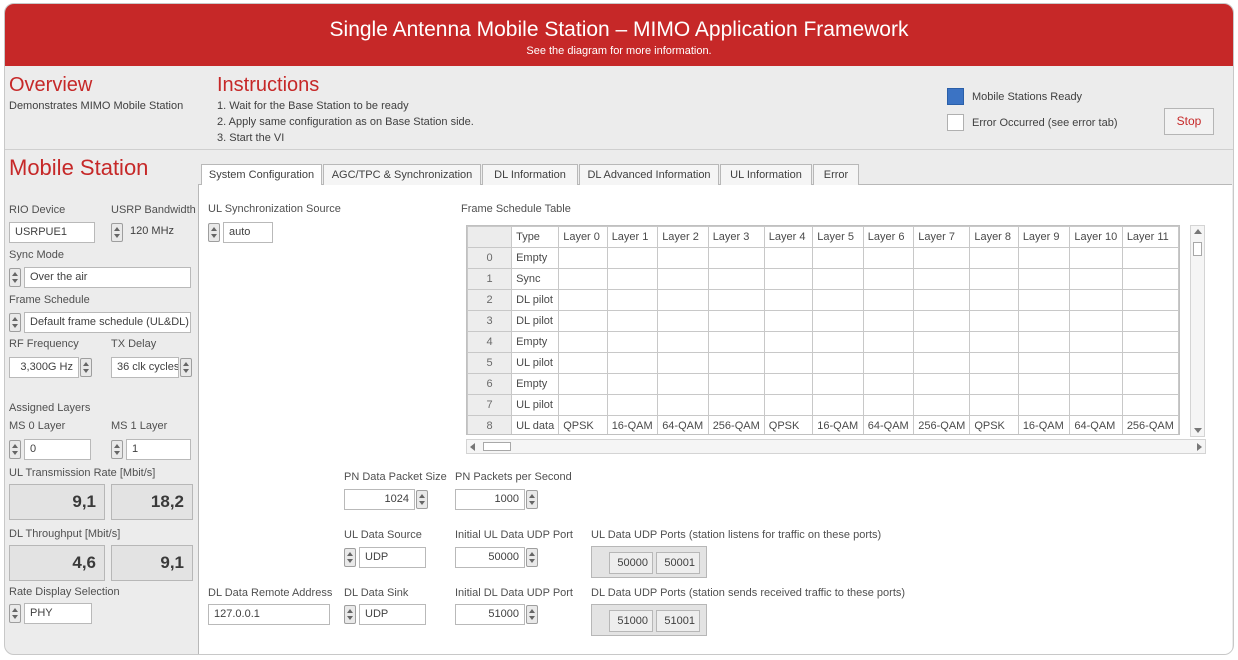 The image size is (1238, 660). What do you see at coordinates (1189, 121) in the screenshot?
I see `stop-button: Stop` at bounding box center [1189, 121].